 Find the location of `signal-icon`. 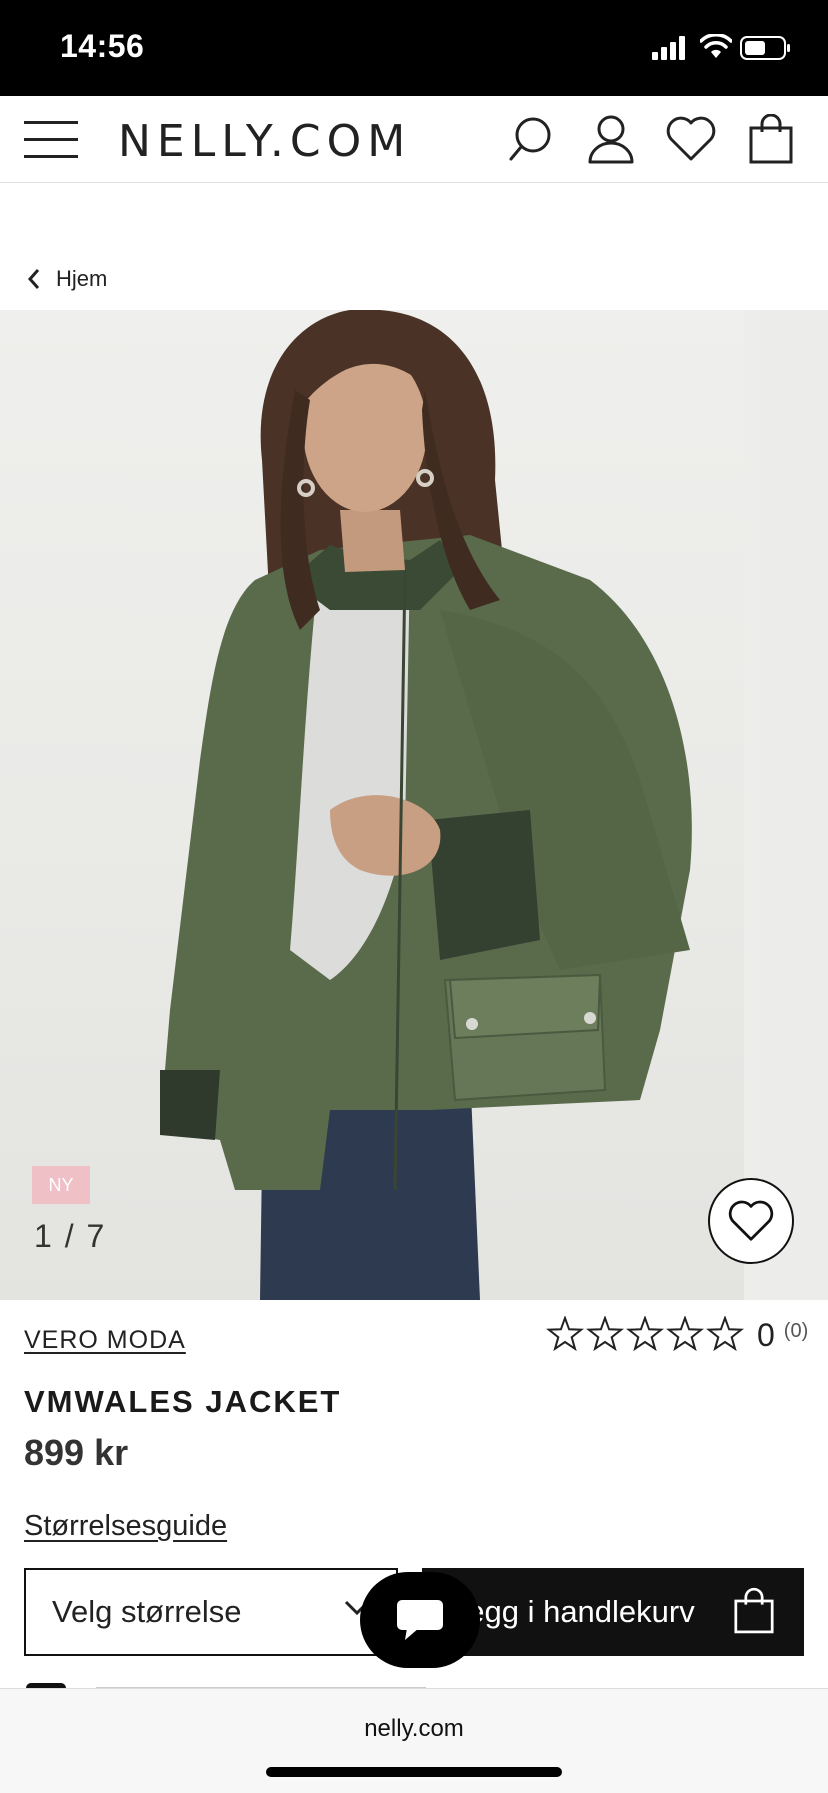

signal-icon is located at coordinates (668, 48).